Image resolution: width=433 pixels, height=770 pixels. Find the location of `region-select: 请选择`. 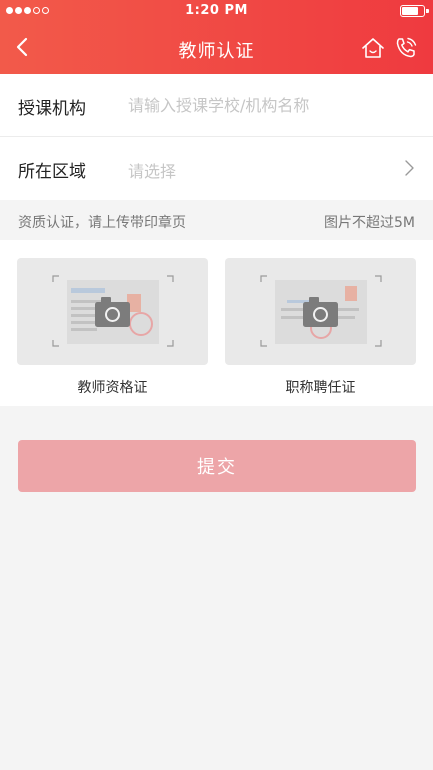

region-select: 请选择 is located at coordinates (152, 170).